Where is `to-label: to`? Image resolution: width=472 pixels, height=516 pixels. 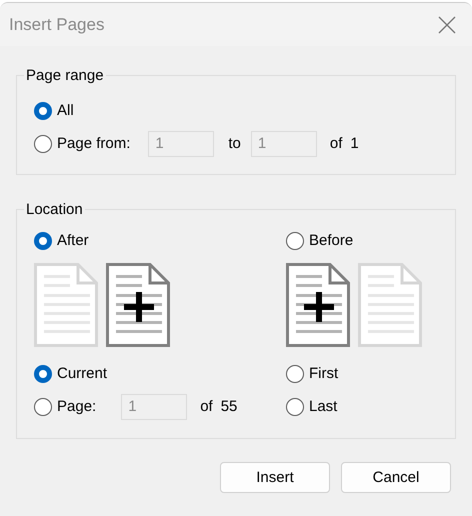
to-label: to is located at coordinates (234, 143).